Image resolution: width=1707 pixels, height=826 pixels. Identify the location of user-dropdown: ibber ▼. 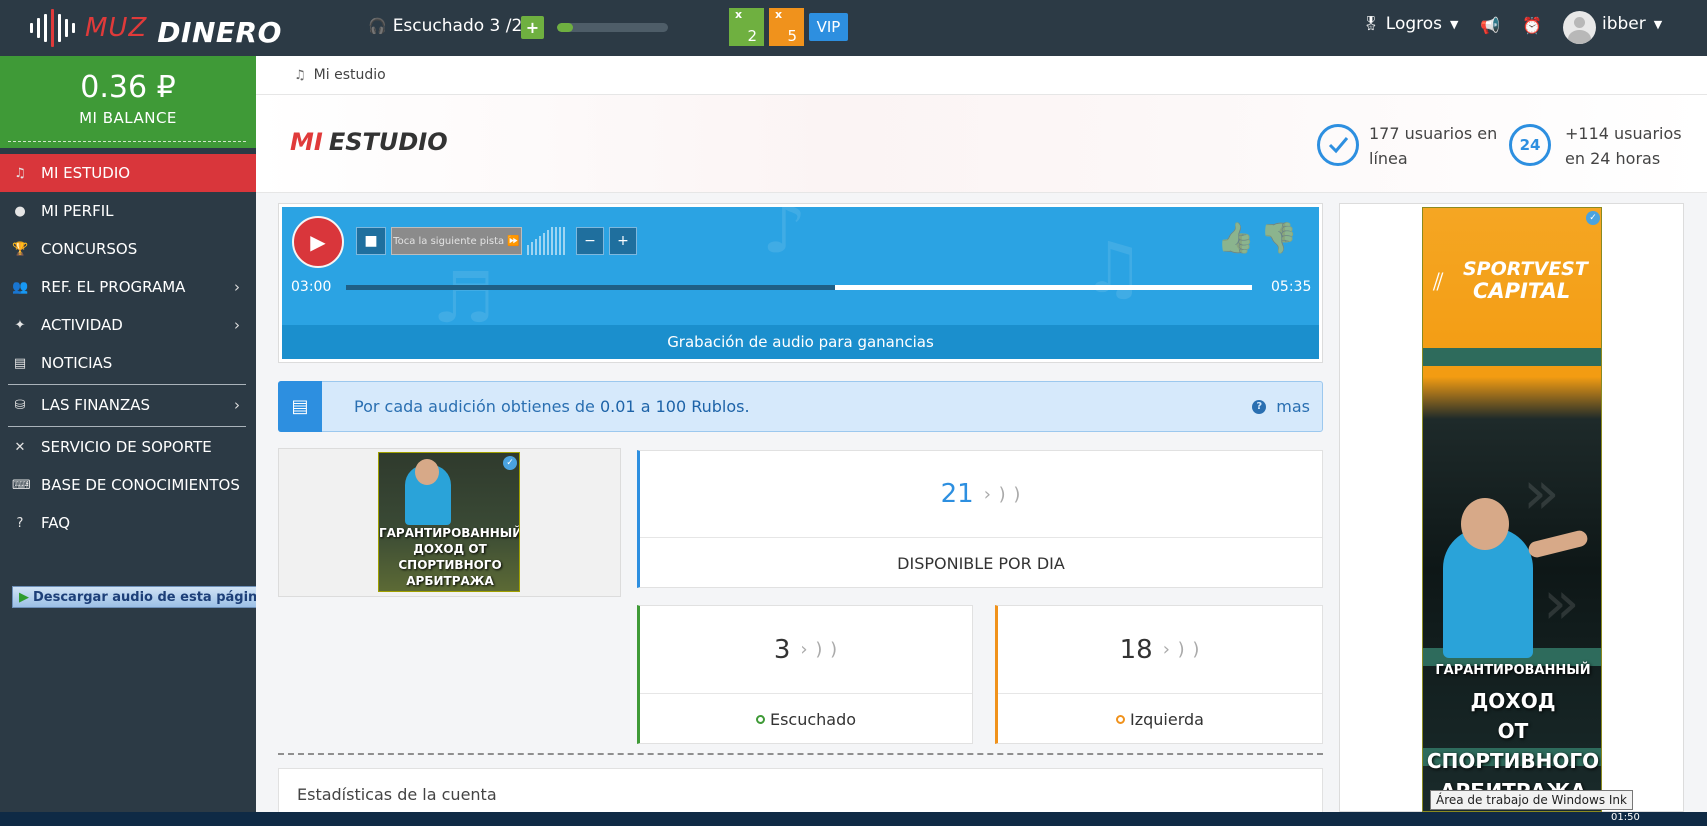
(1632, 24).